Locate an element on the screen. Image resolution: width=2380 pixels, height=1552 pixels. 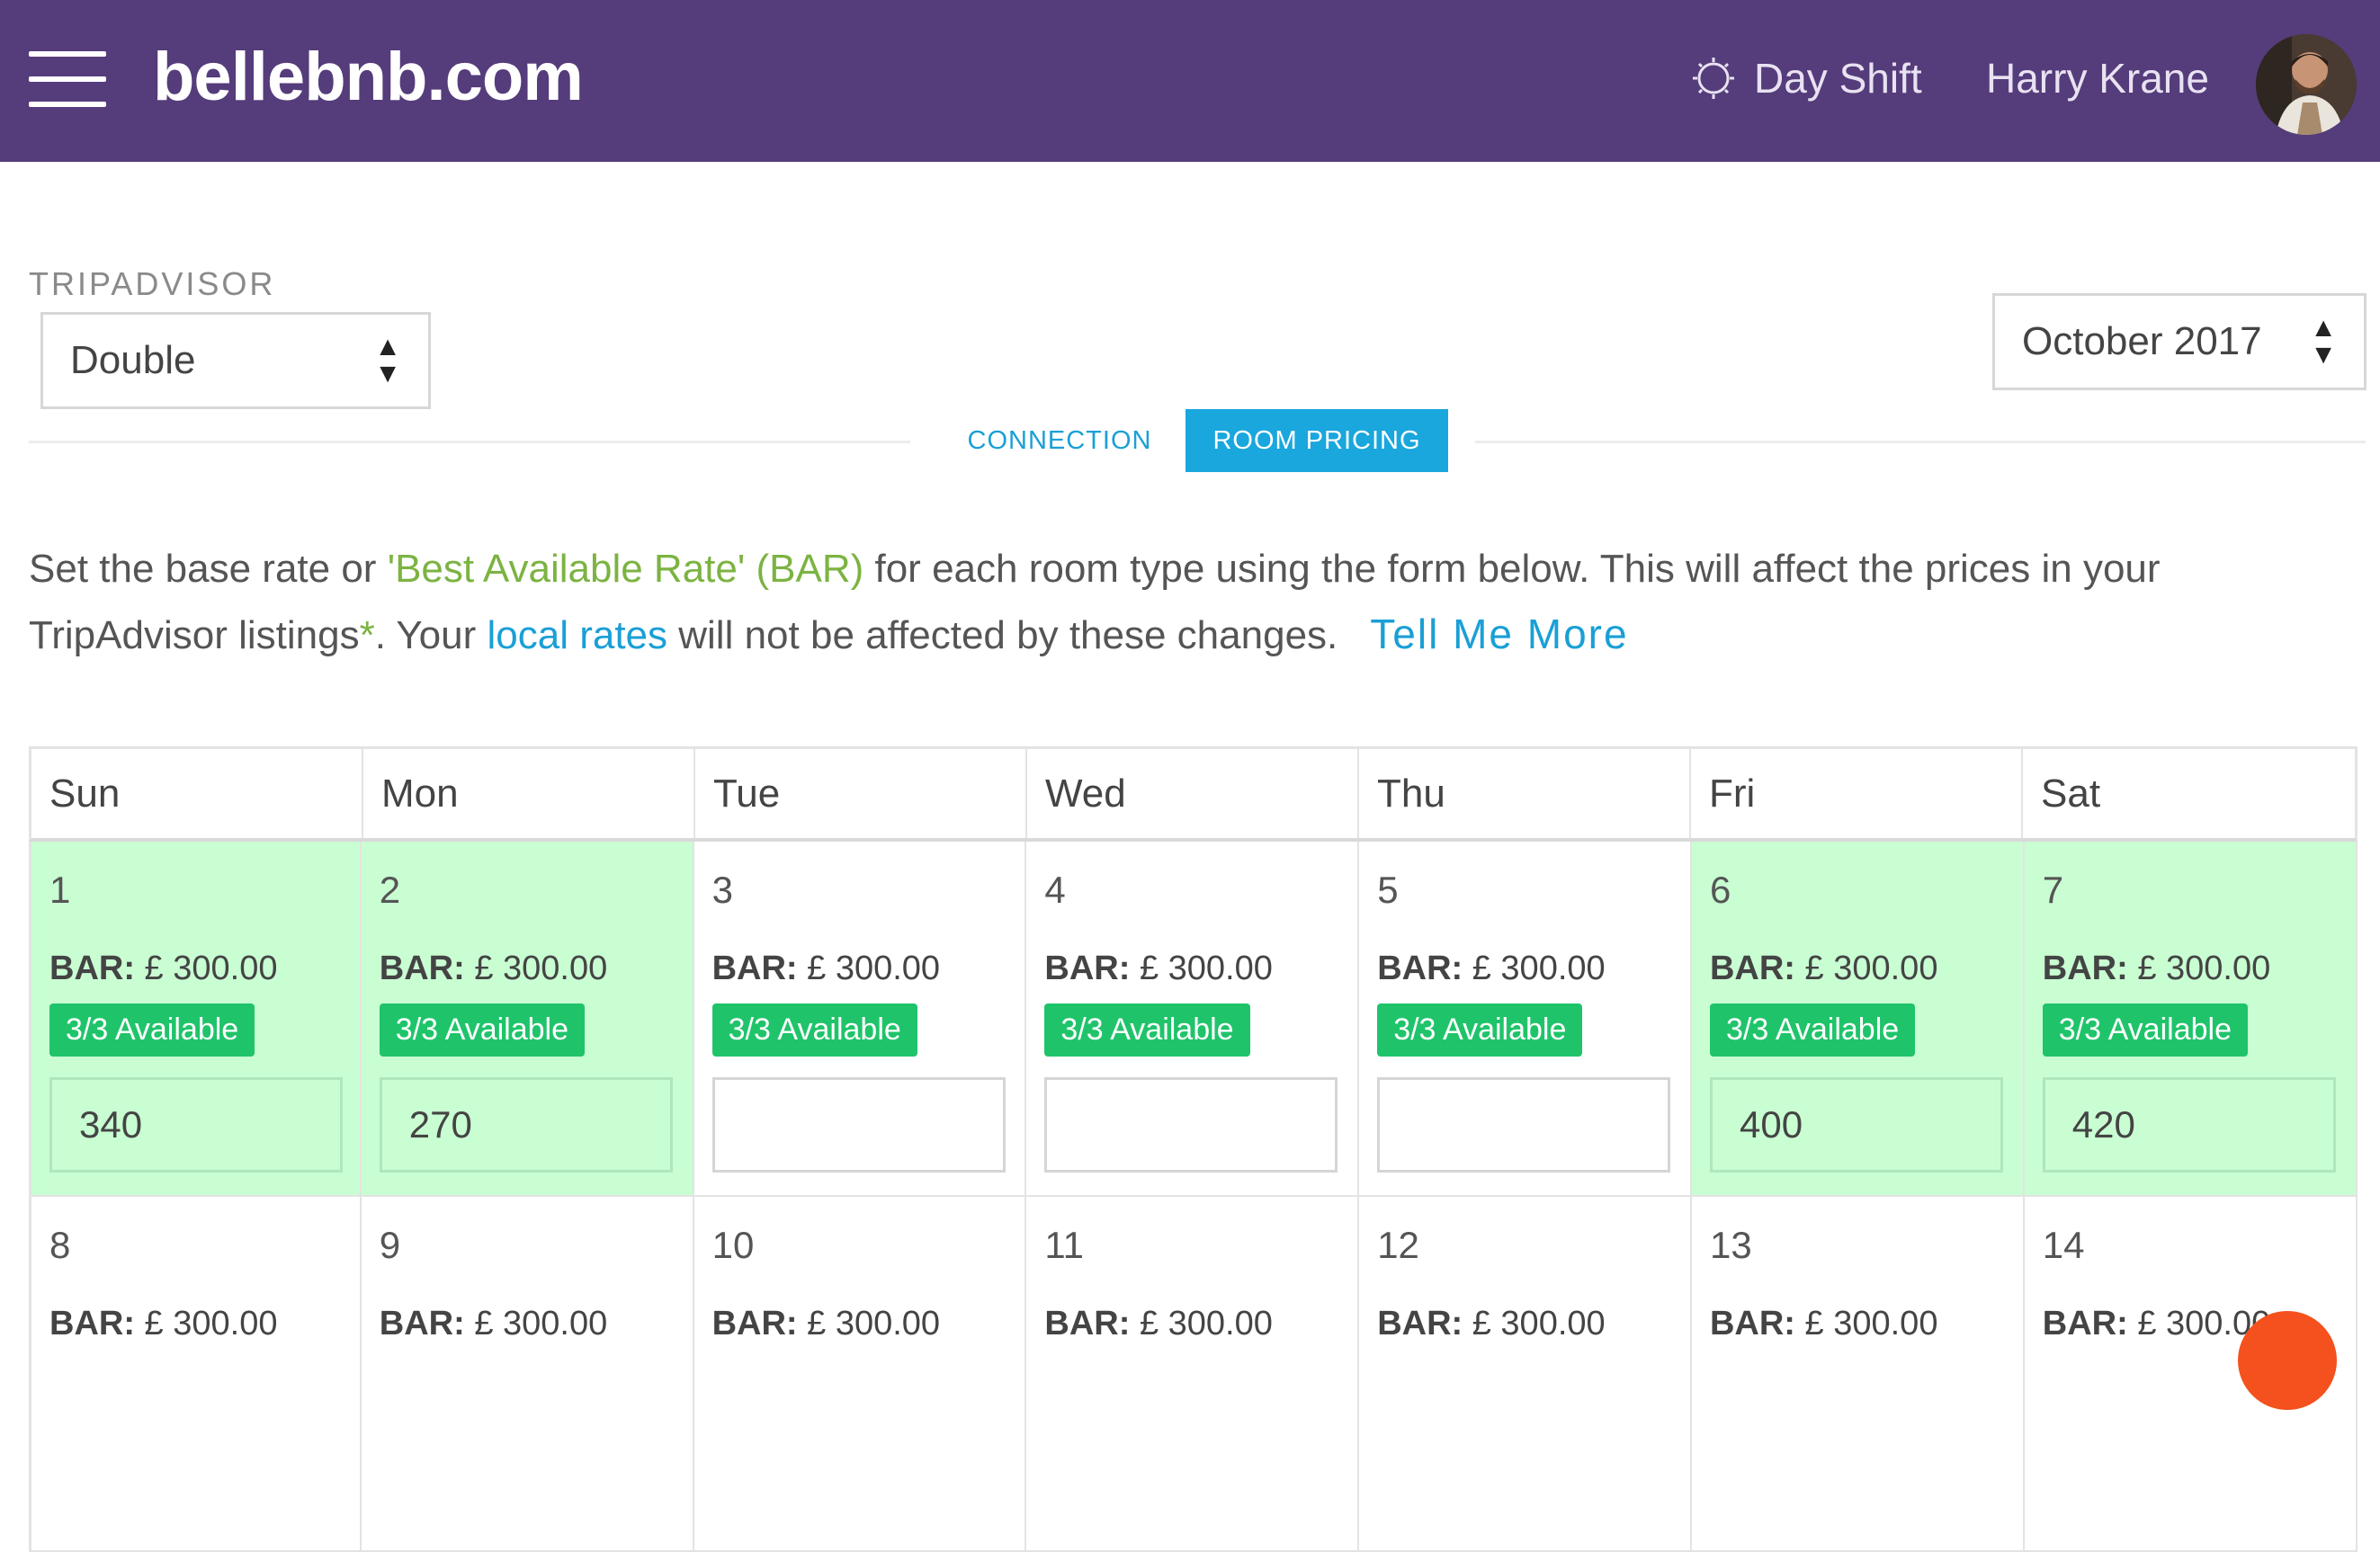
weekday-header: Wed is located at coordinates (1193, 793).